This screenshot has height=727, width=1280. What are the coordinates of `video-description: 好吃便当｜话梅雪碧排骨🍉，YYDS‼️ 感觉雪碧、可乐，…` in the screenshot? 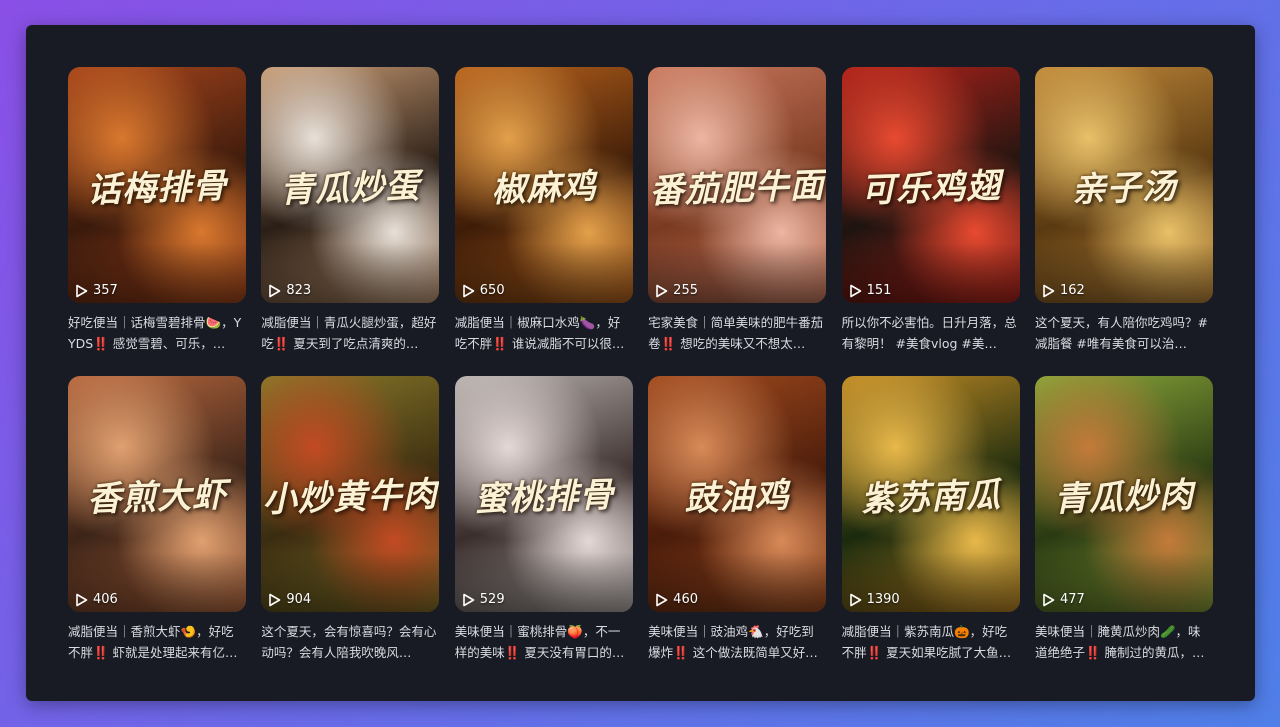 It's located at (157, 333).